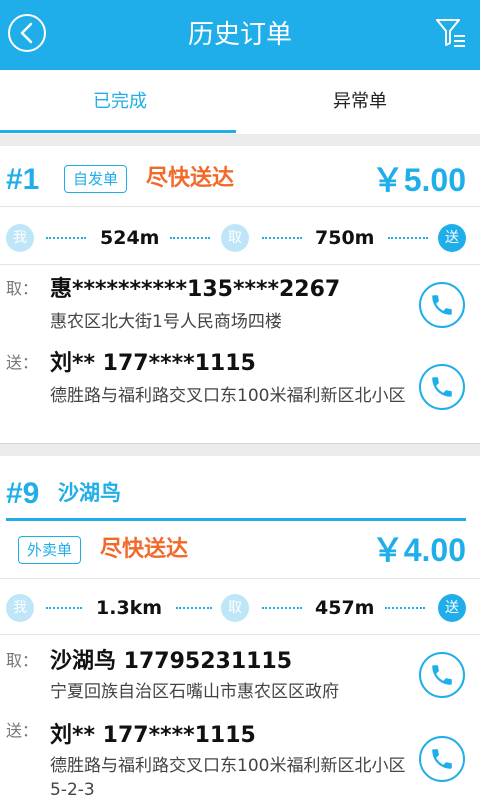 The height and width of the screenshot is (800, 480). I want to click on pickup-address: 宁夏回族自治区石嘴山市惠农区区政府, so click(194, 692).